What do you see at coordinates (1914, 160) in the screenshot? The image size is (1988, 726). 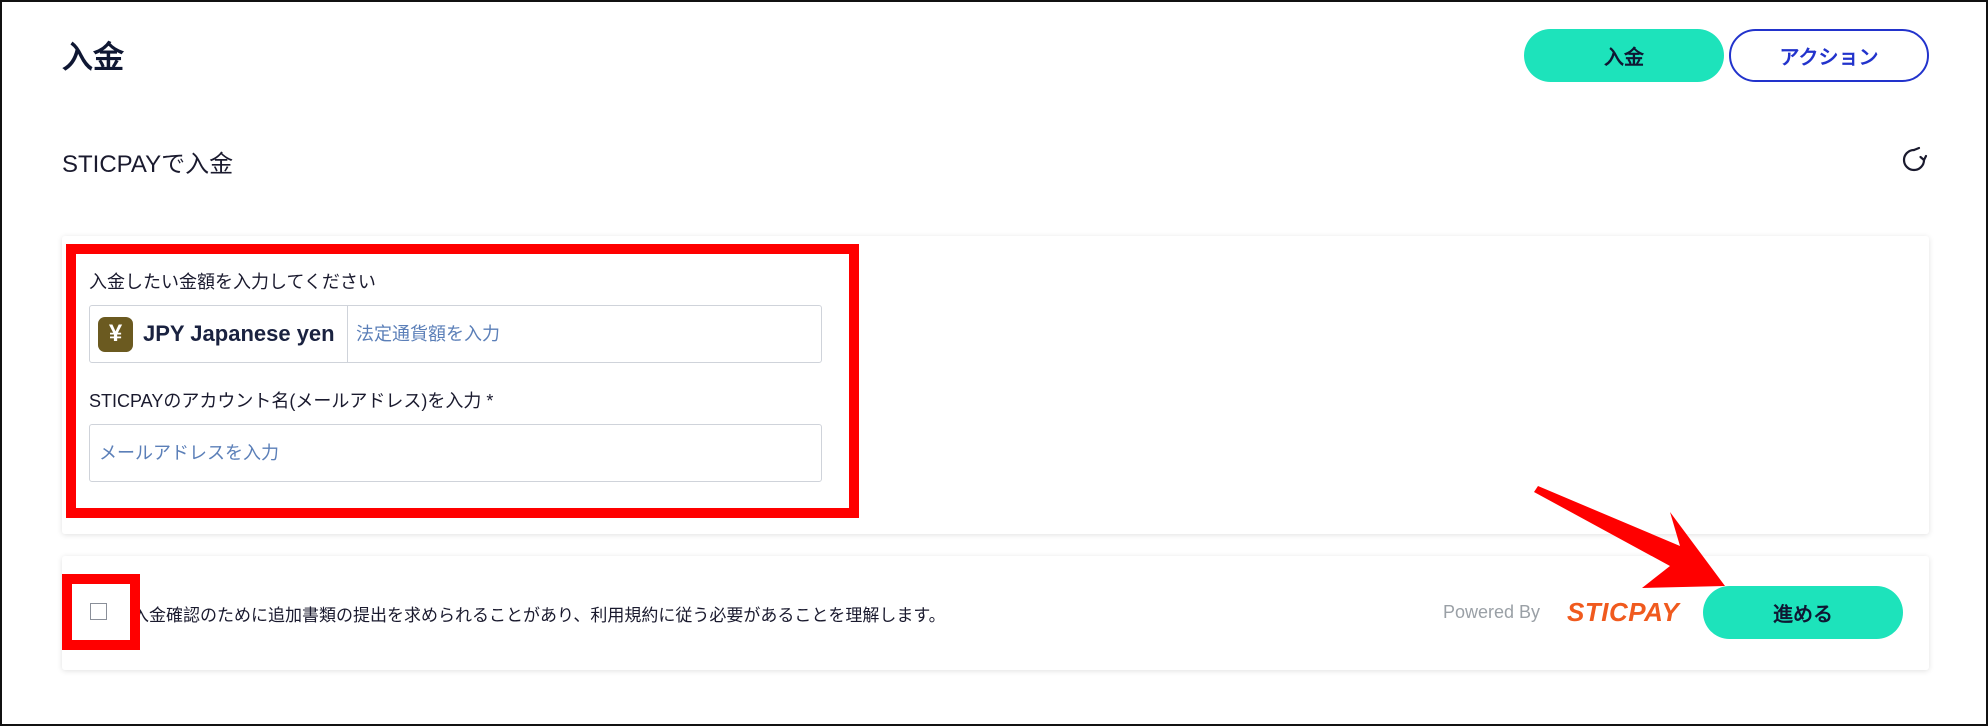 I see `refresh-icon` at bounding box center [1914, 160].